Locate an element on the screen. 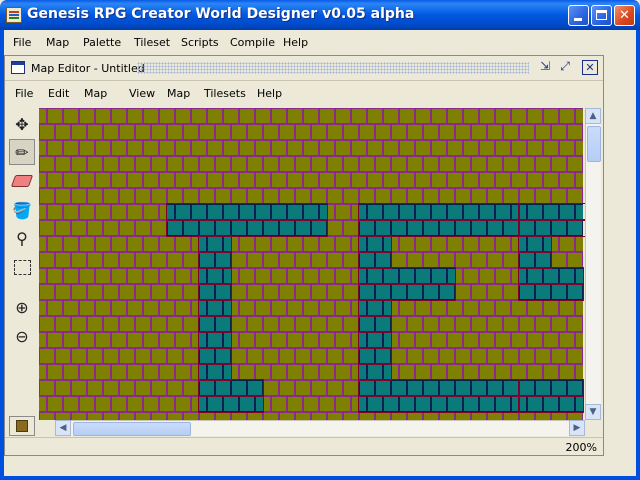 The width and height of the screenshot is (640, 480). iconify-button: ⇲ is located at coordinates (545, 67).